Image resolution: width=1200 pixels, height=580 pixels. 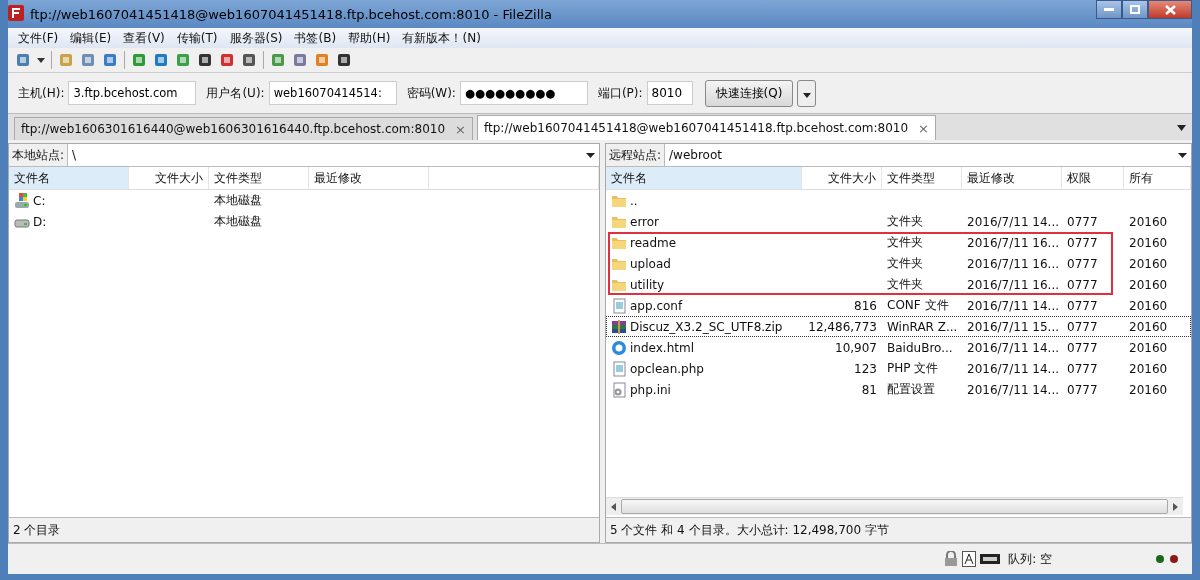 I want to click on tab-label: ftp://web1606301616440@web1606301616440.ftp.bcehost.com:8010, so click(x=233, y=129).